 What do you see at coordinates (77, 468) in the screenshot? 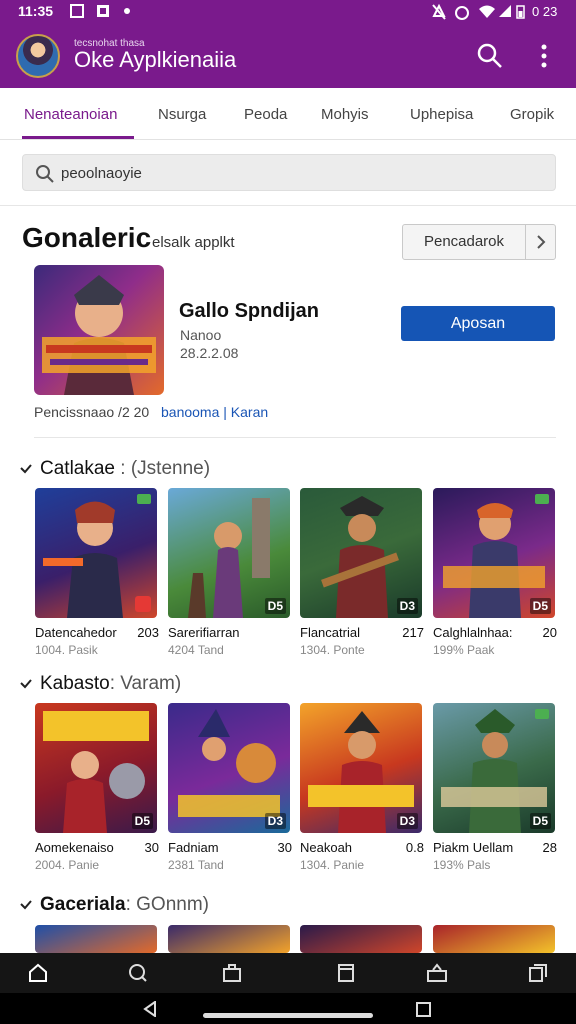
I see `category-name: Catlakae` at bounding box center [77, 468].